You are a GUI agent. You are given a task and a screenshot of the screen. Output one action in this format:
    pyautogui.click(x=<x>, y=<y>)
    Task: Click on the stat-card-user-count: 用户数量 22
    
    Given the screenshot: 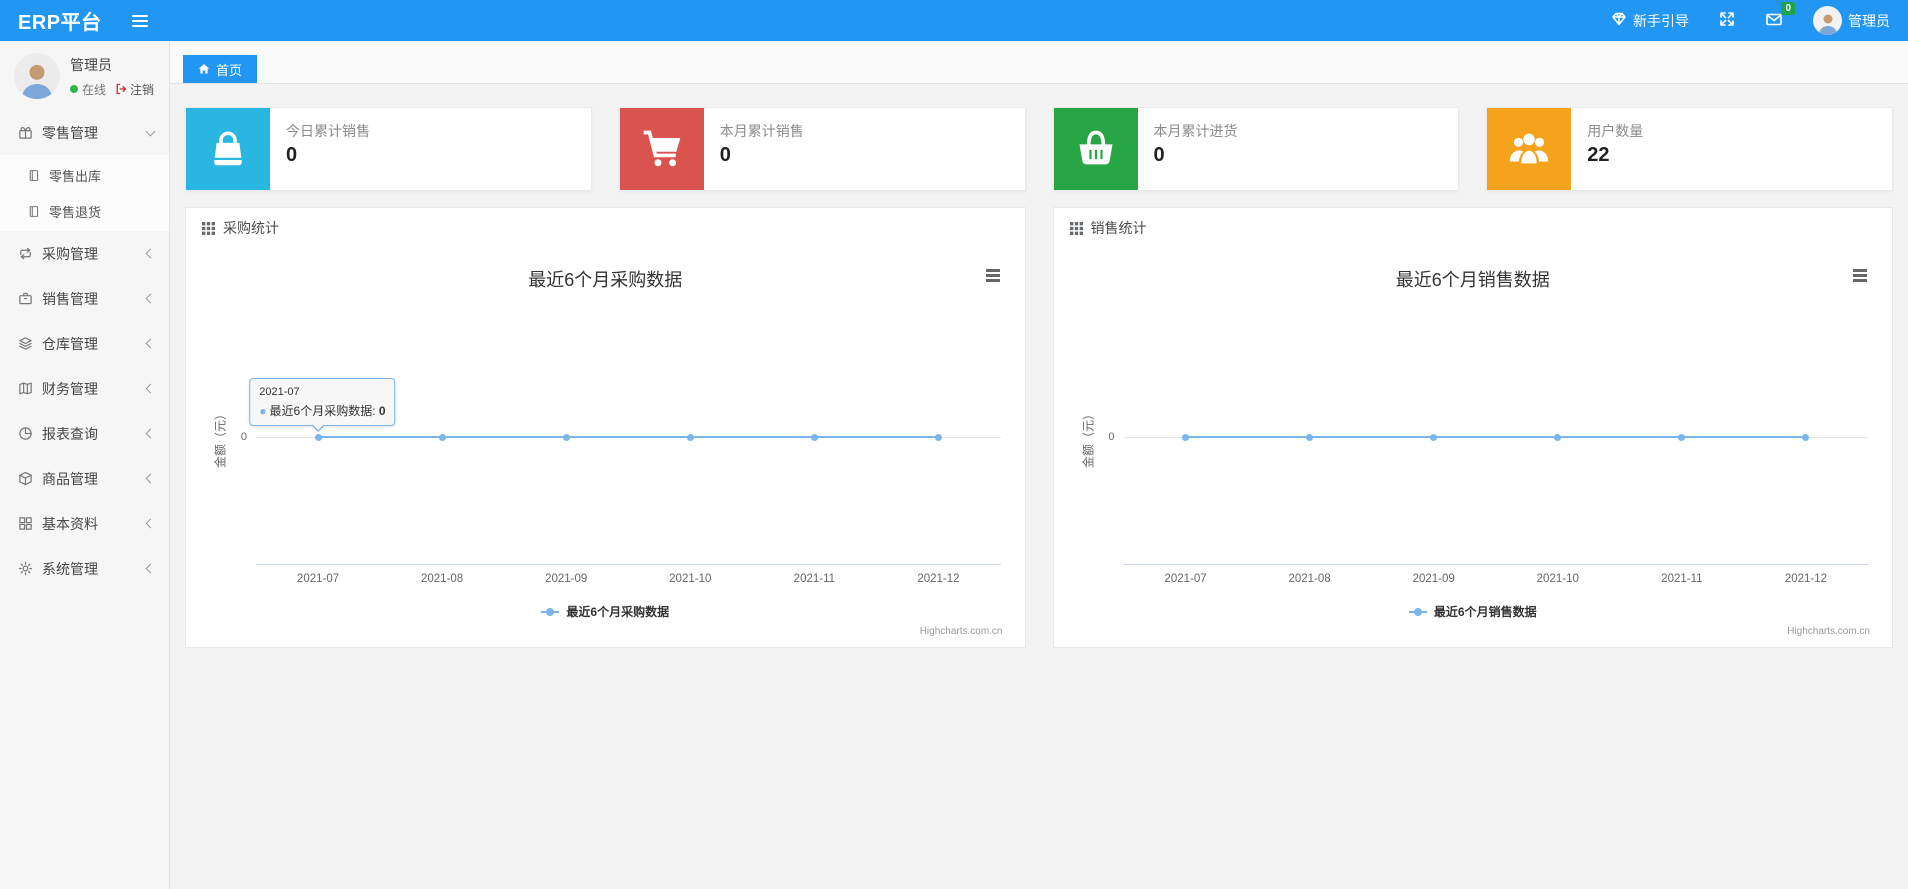 What is the action you would take?
    pyautogui.click(x=1689, y=149)
    